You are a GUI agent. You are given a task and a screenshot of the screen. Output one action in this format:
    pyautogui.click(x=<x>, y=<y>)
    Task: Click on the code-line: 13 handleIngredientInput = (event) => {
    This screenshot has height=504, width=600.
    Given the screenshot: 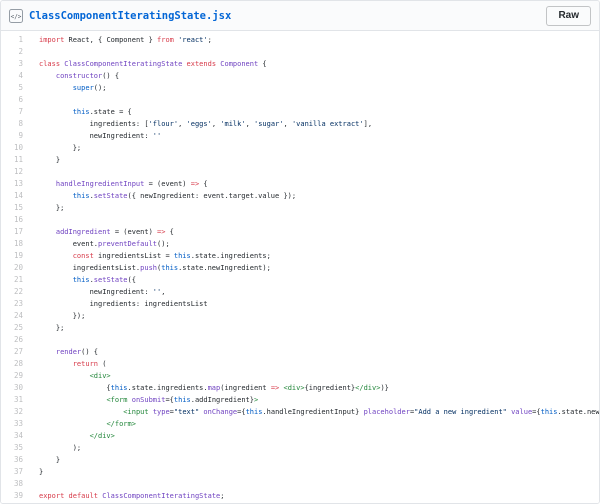 What is the action you would take?
    pyautogui.click(x=300, y=184)
    